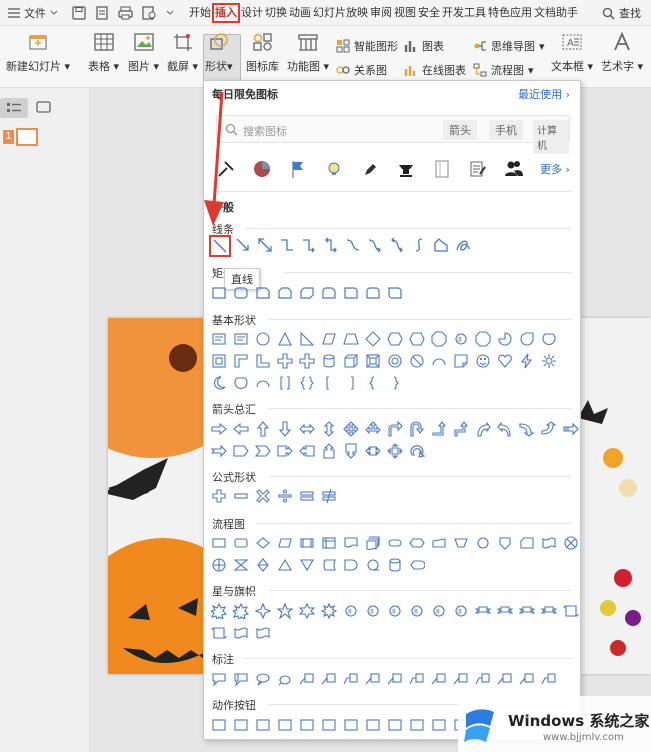  What do you see at coordinates (351, 451) in the screenshot?
I see `callD-shape` at bounding box center [351, 451].